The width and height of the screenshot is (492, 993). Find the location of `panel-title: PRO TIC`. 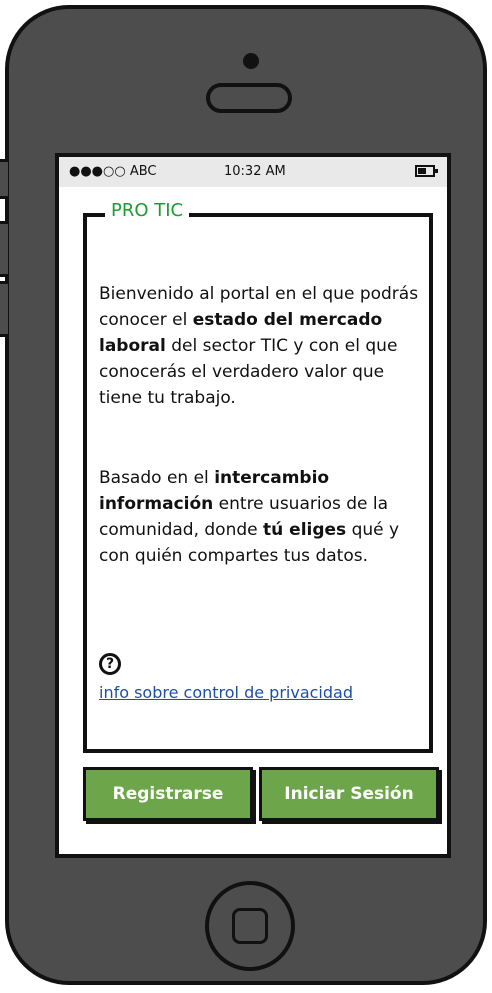

panel-title: PRO TIC is located at coordinates (147, 210).